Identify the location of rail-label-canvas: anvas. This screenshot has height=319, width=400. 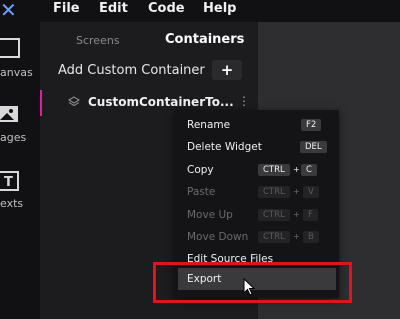
(16, 72).